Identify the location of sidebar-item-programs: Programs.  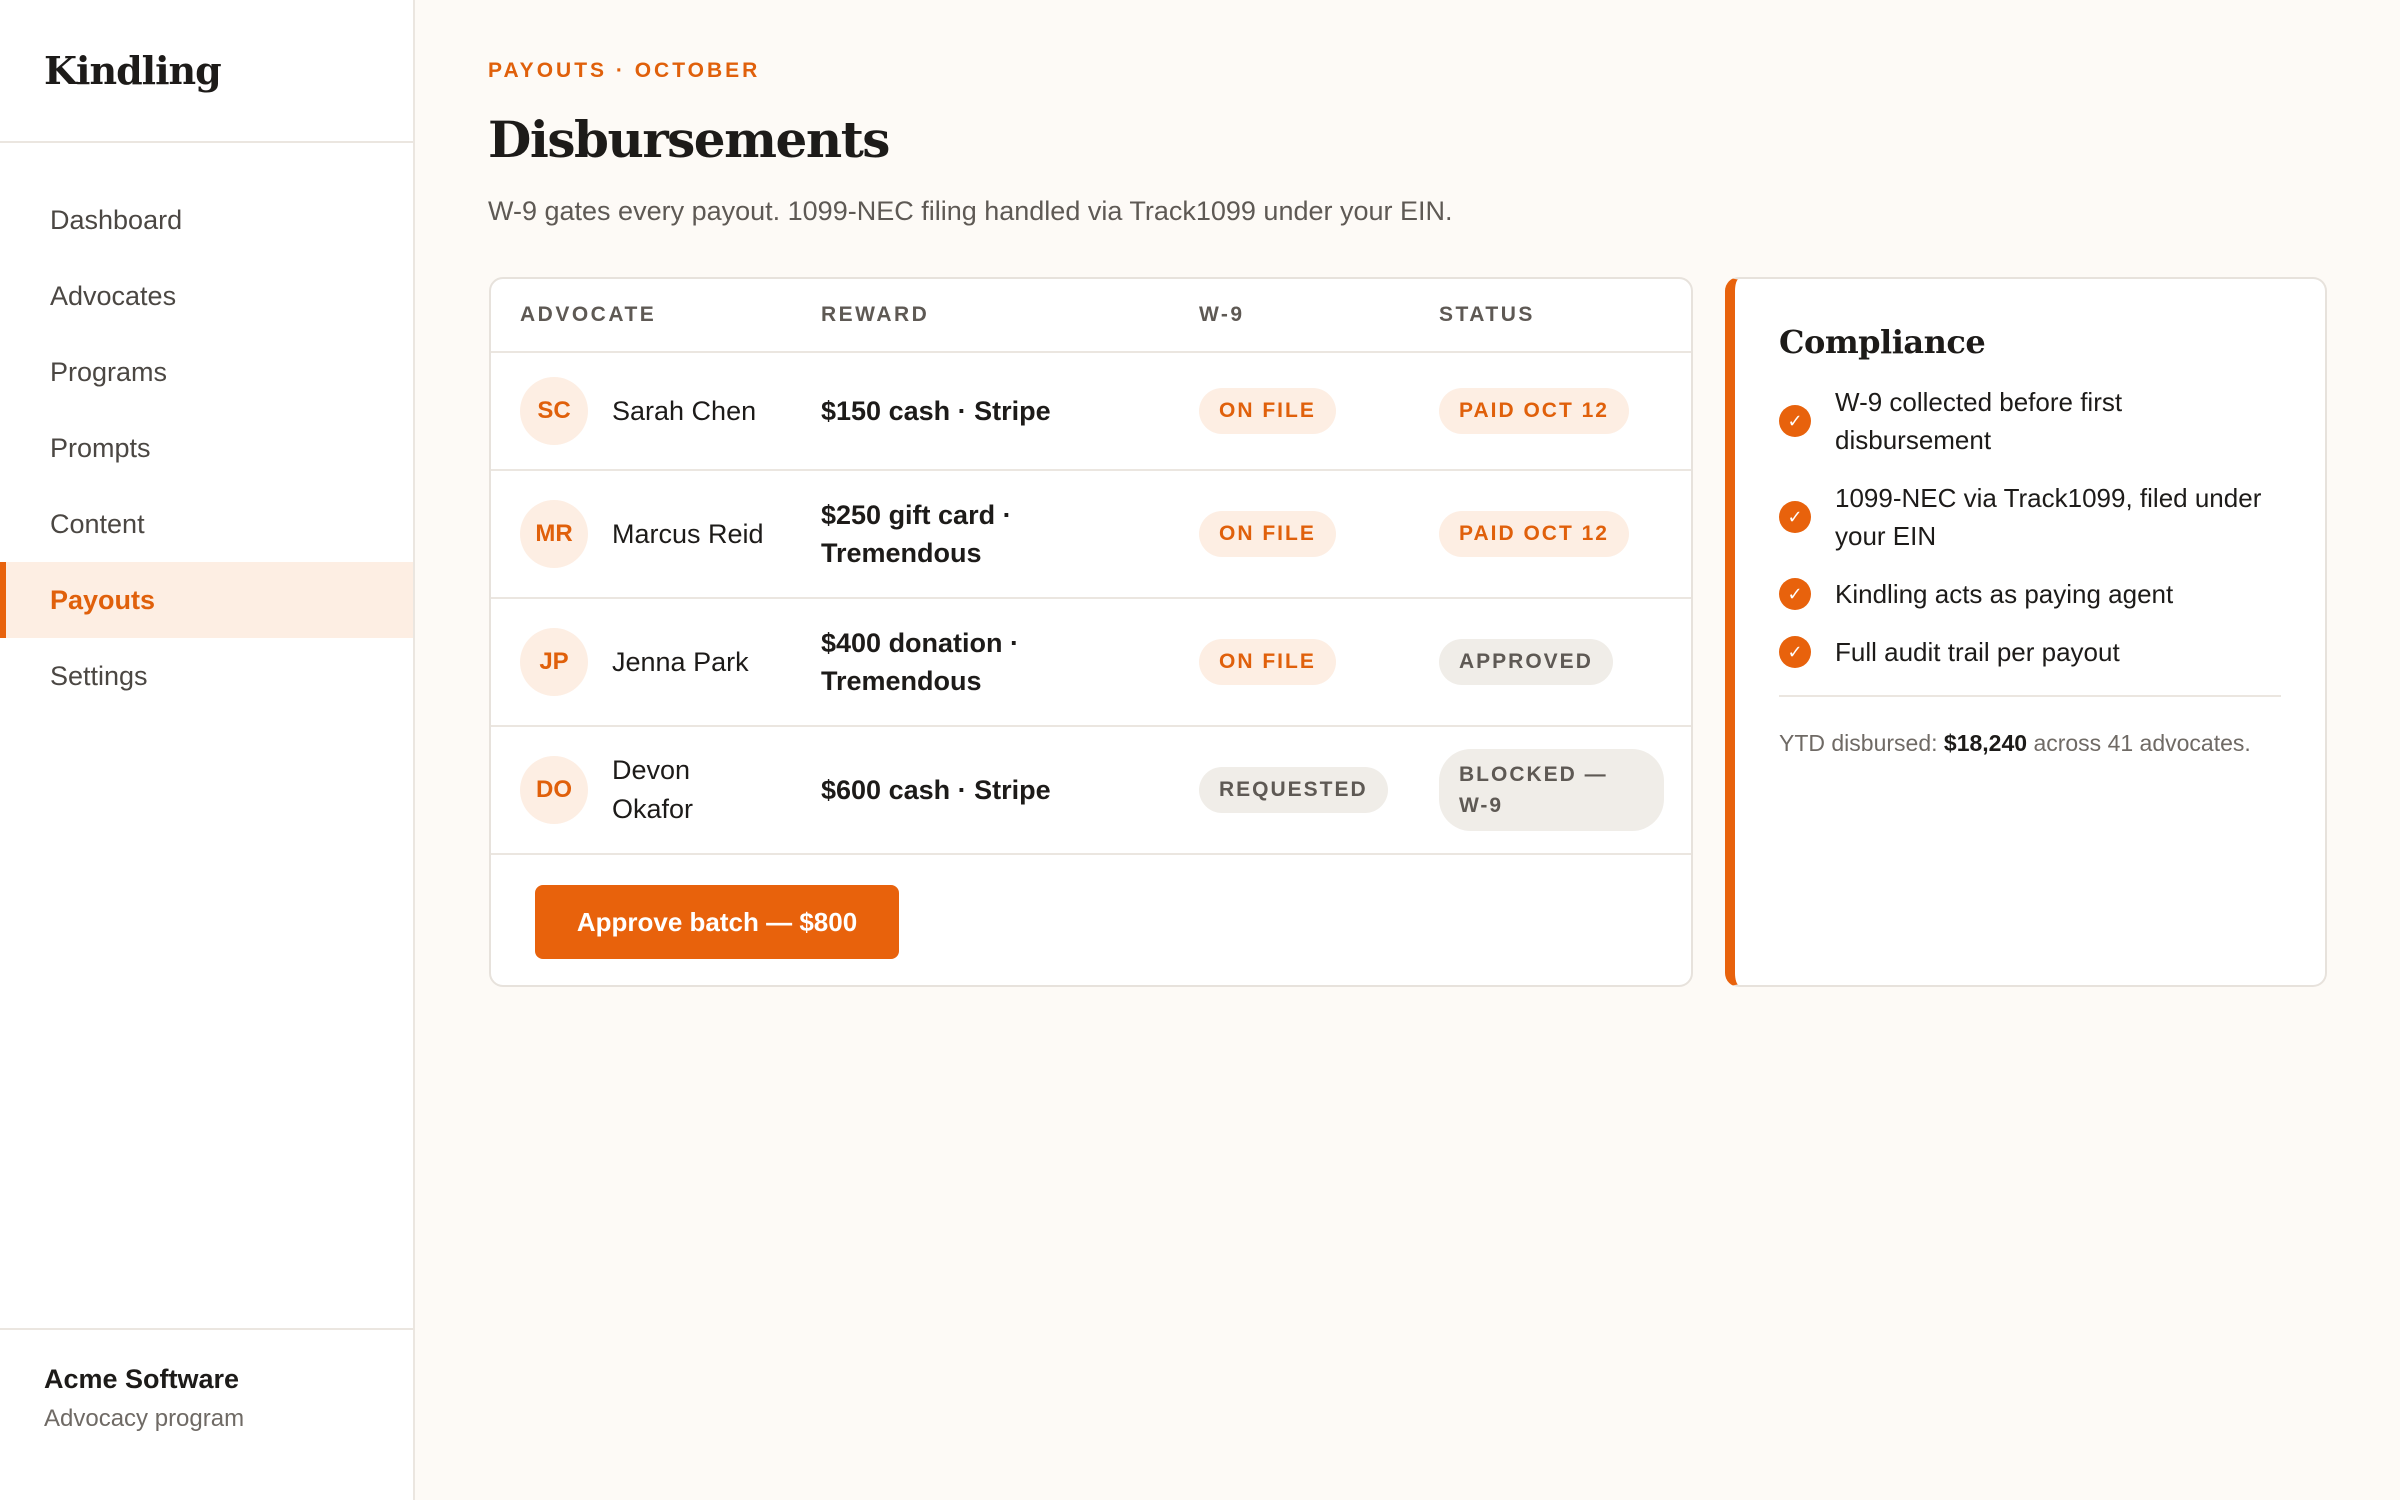
(206, 372).